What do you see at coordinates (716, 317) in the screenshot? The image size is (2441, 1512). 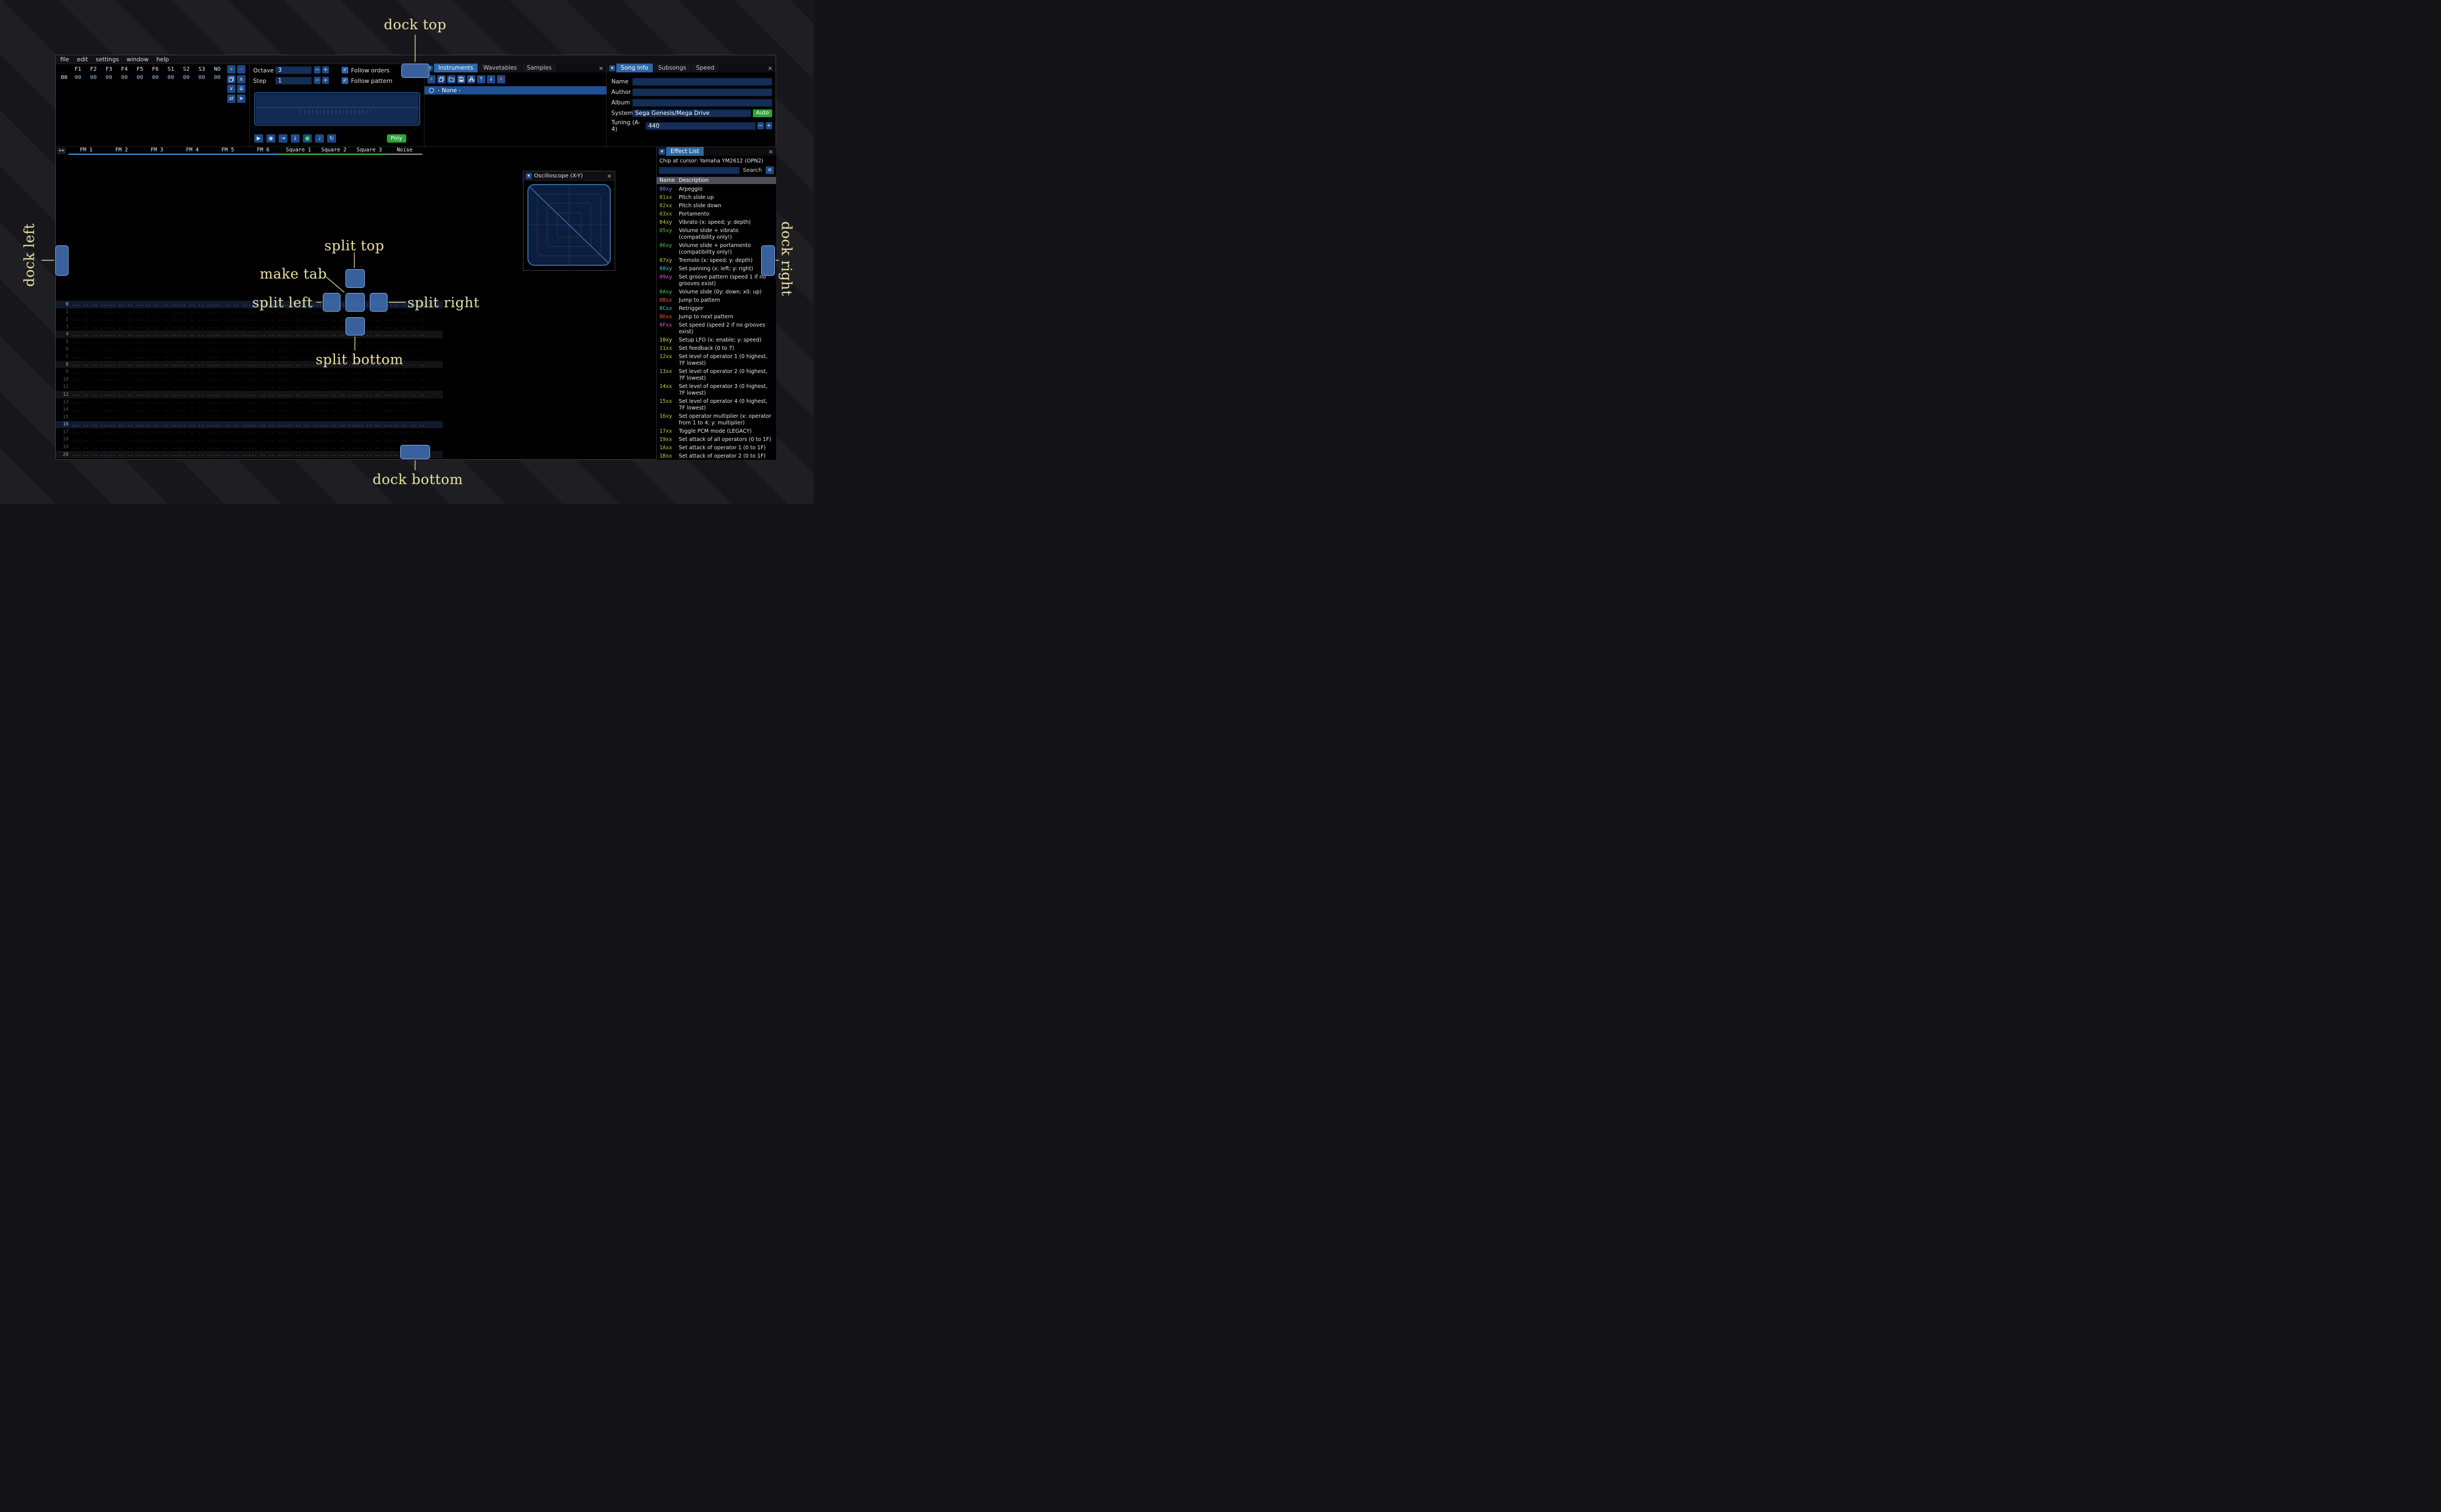 I see `effect-row-0Dxx: 0Dxx Jump to next pattern` at bounding box center [716, 317].